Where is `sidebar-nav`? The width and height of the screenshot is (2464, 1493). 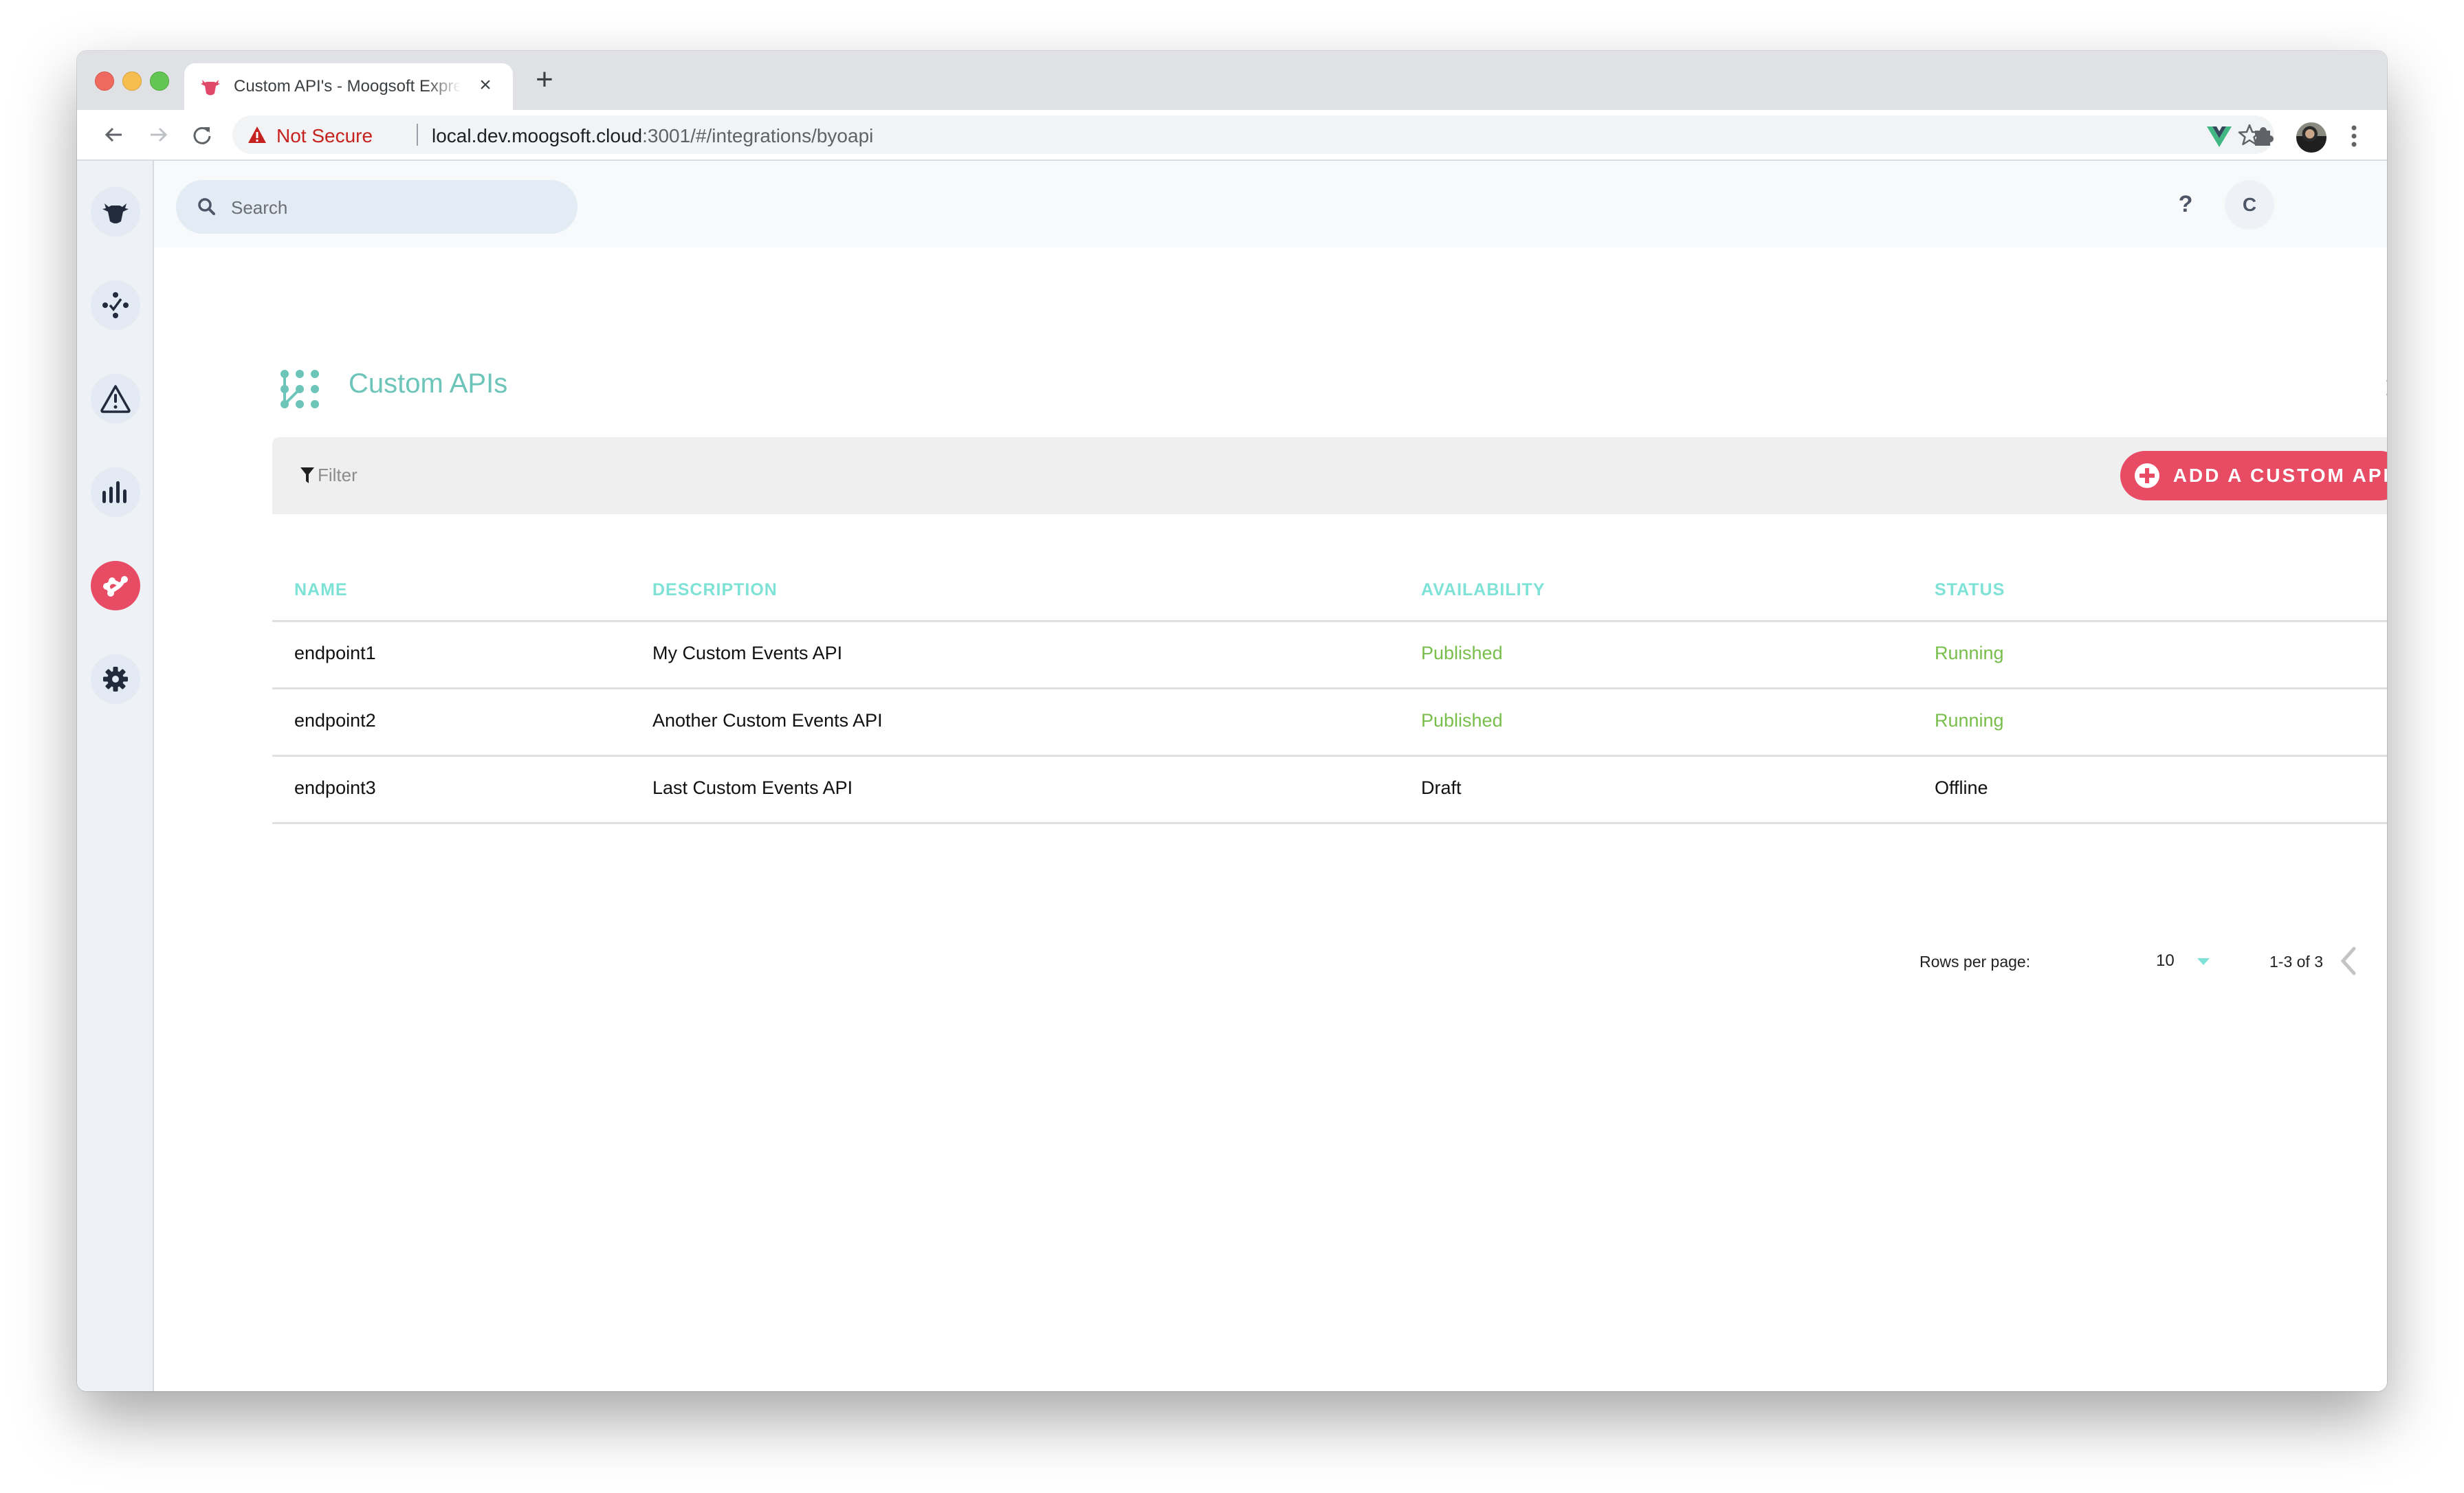
sidebar-nav is located at coordinates (115, 776).